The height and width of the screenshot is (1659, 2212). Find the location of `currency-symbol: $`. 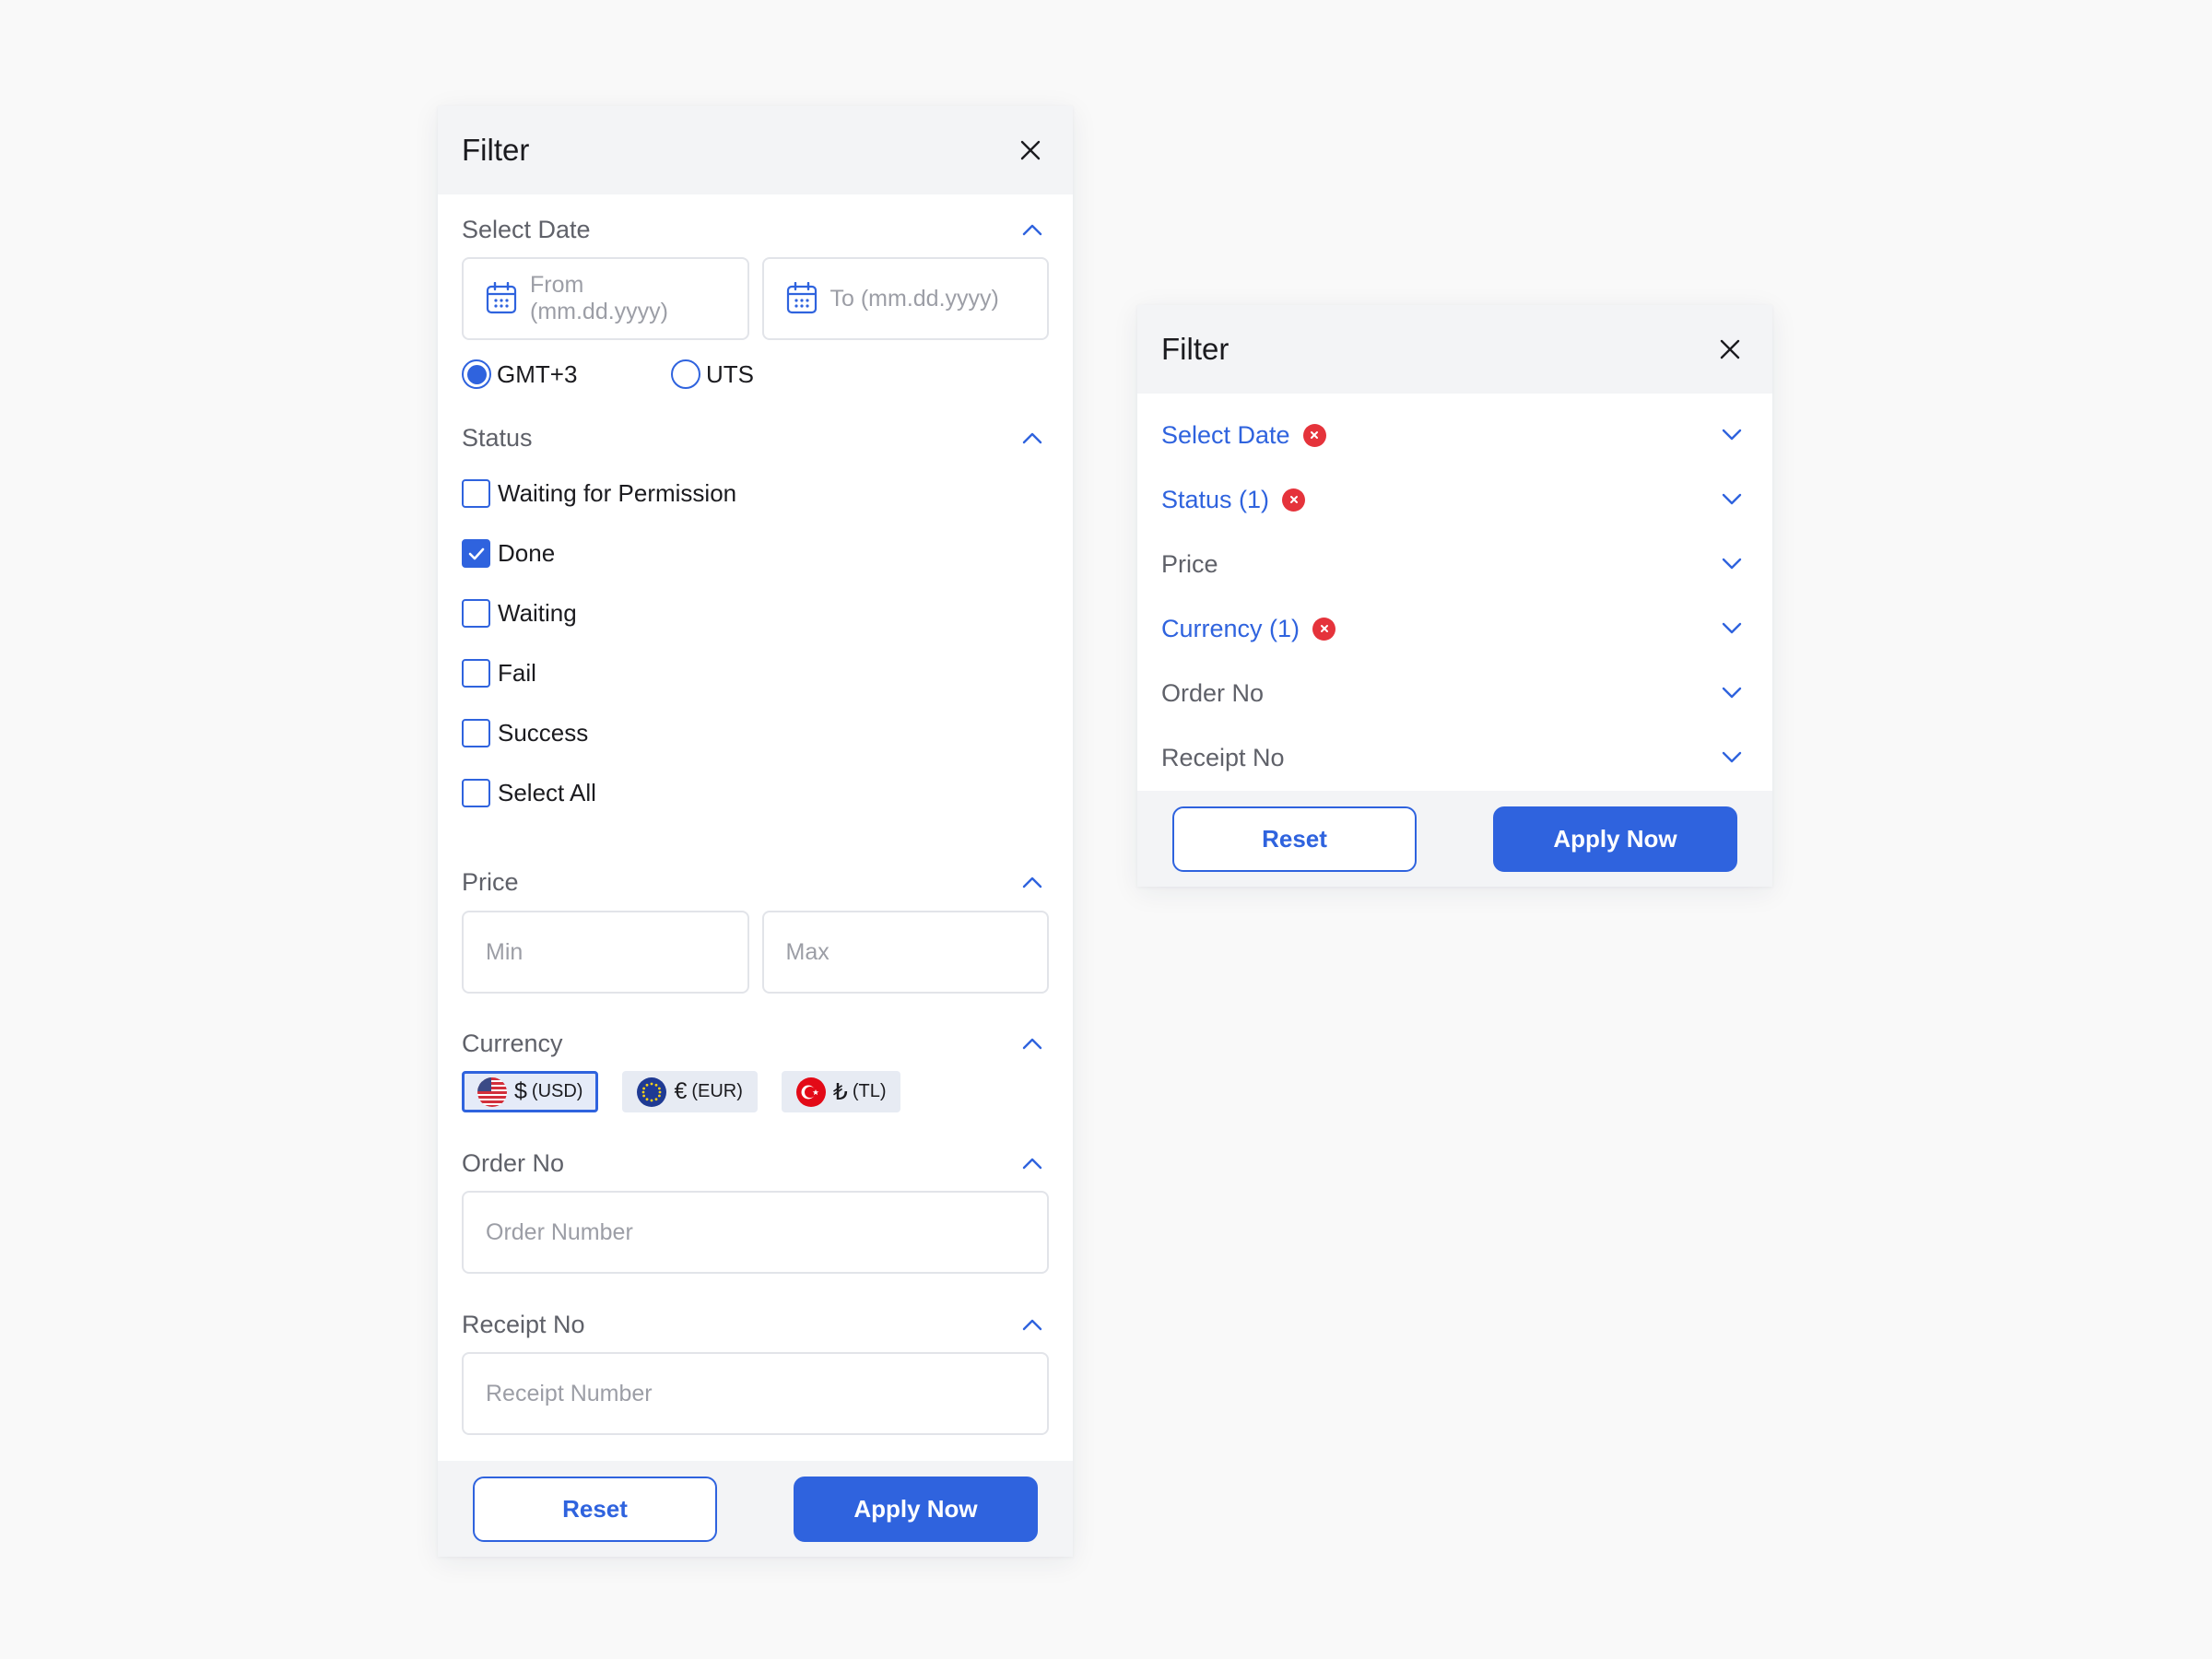

currency-symbol: $ is located at coordinates (520, 1091).